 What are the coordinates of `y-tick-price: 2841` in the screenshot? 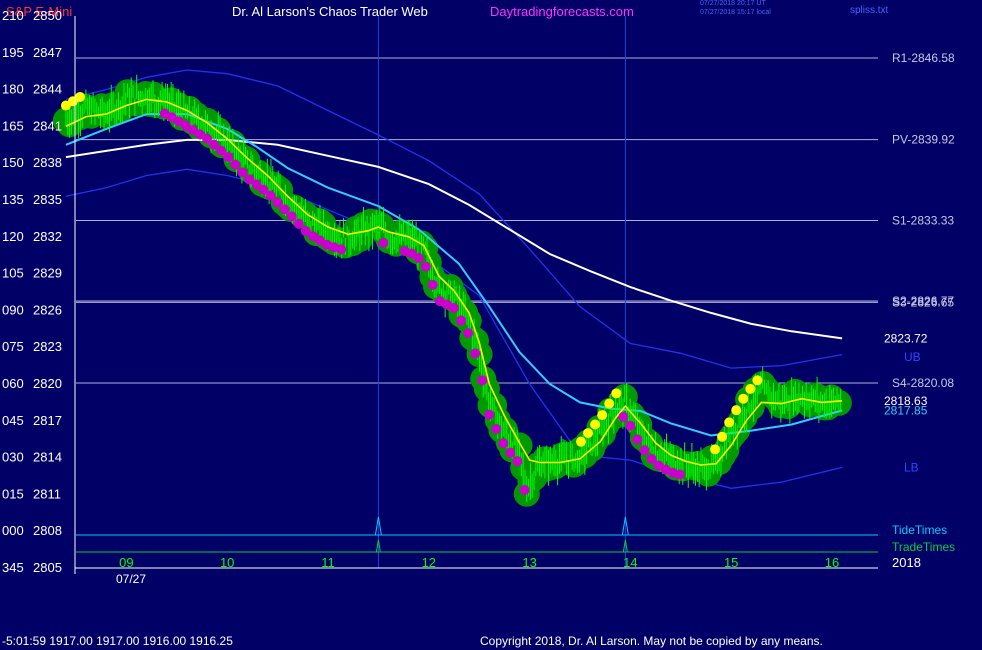 It's located at (47, 125).